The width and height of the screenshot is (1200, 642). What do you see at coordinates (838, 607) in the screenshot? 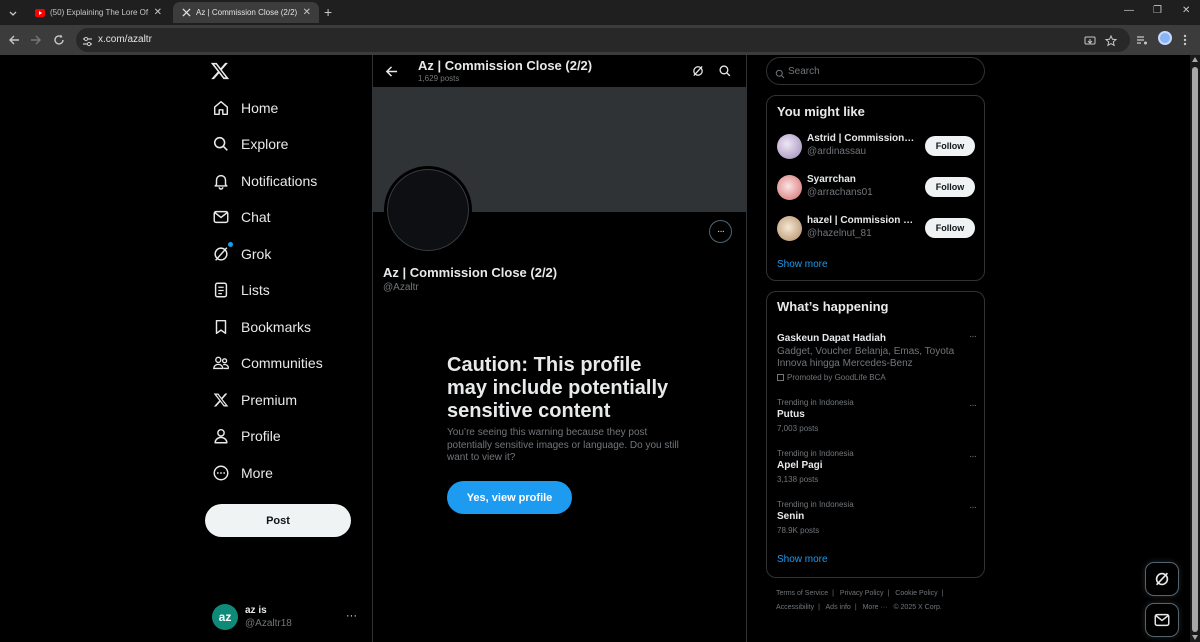
I see `footer-link-ads-info: Ads info` at bounding box center [838, 607].